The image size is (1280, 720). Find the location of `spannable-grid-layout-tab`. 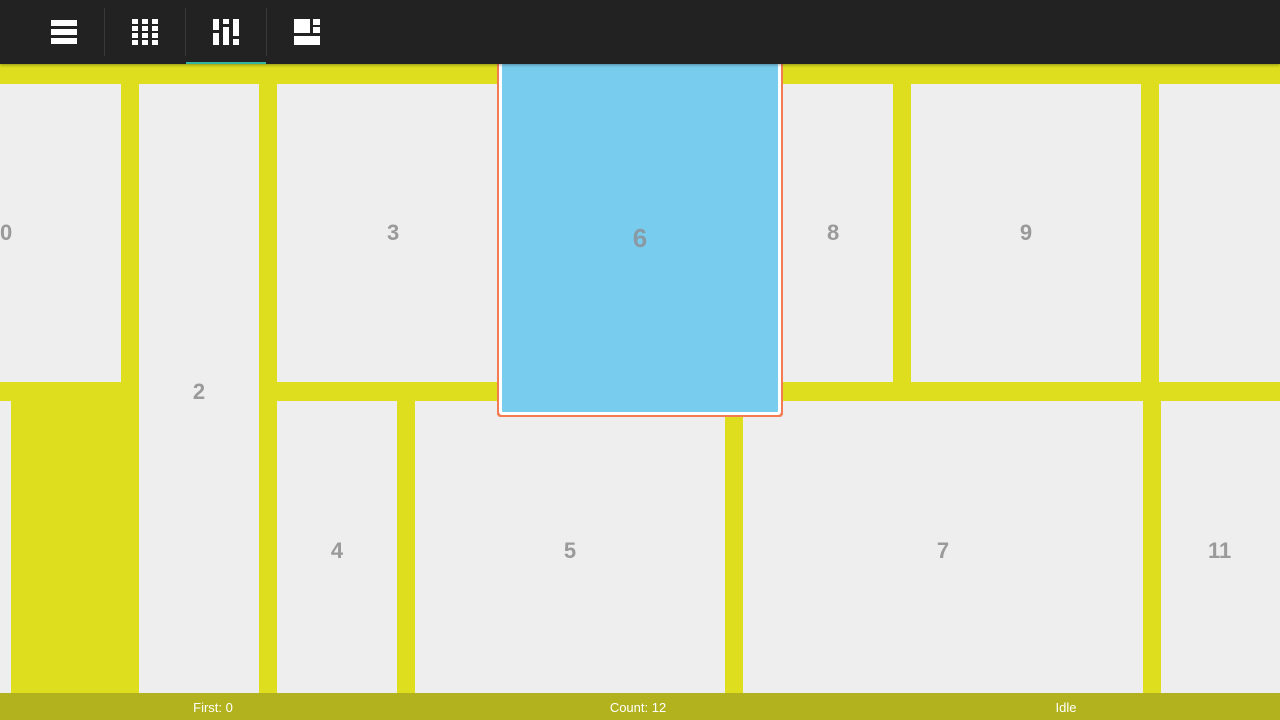

spannable-grid-layout-tab is located at coordinates (307, 32).